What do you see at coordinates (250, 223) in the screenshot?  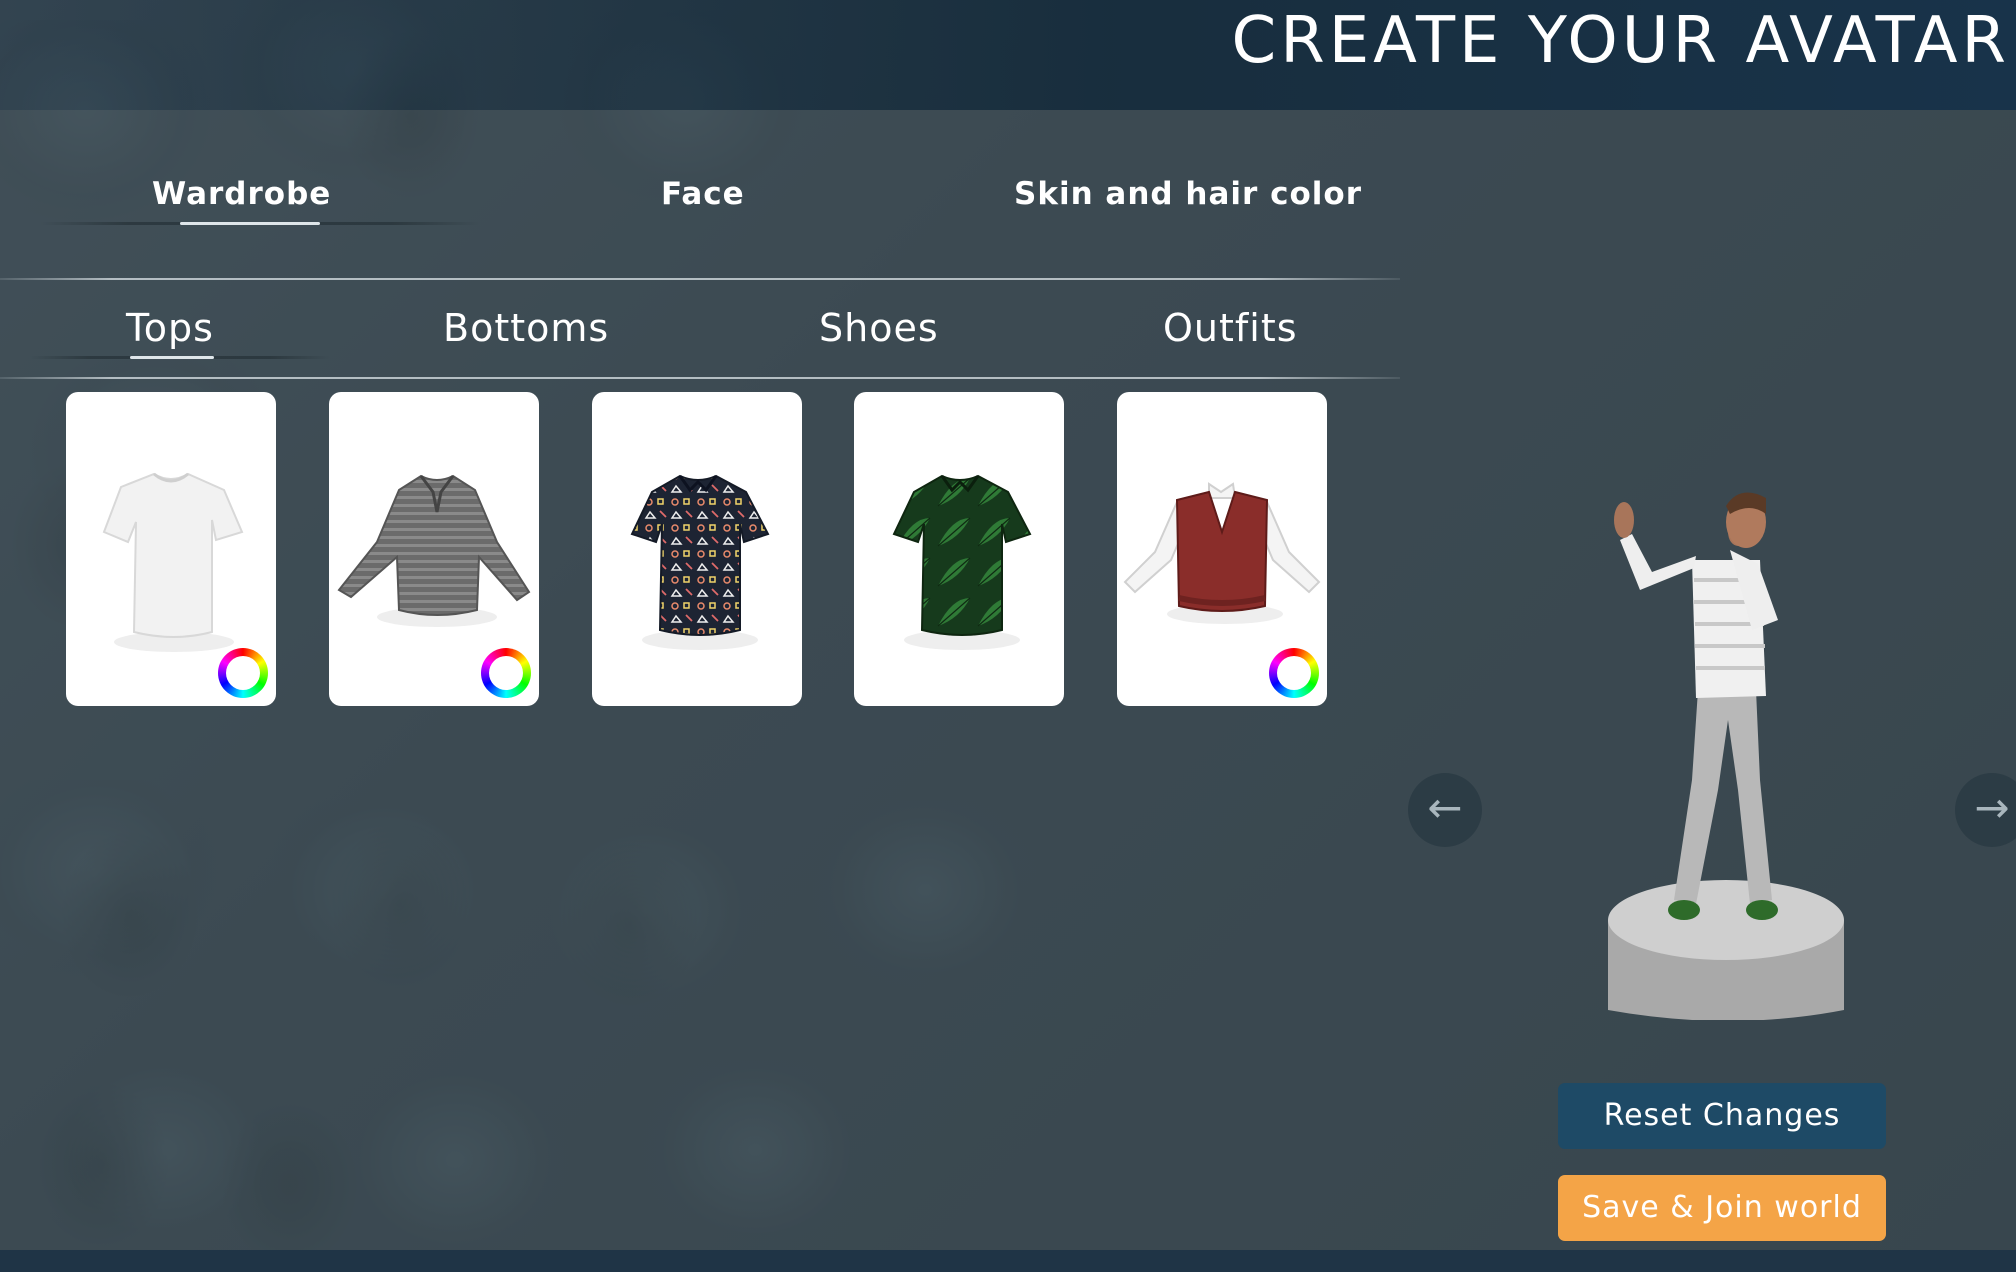 I see `active-tab-indicator` at bounding box center [250, 223].